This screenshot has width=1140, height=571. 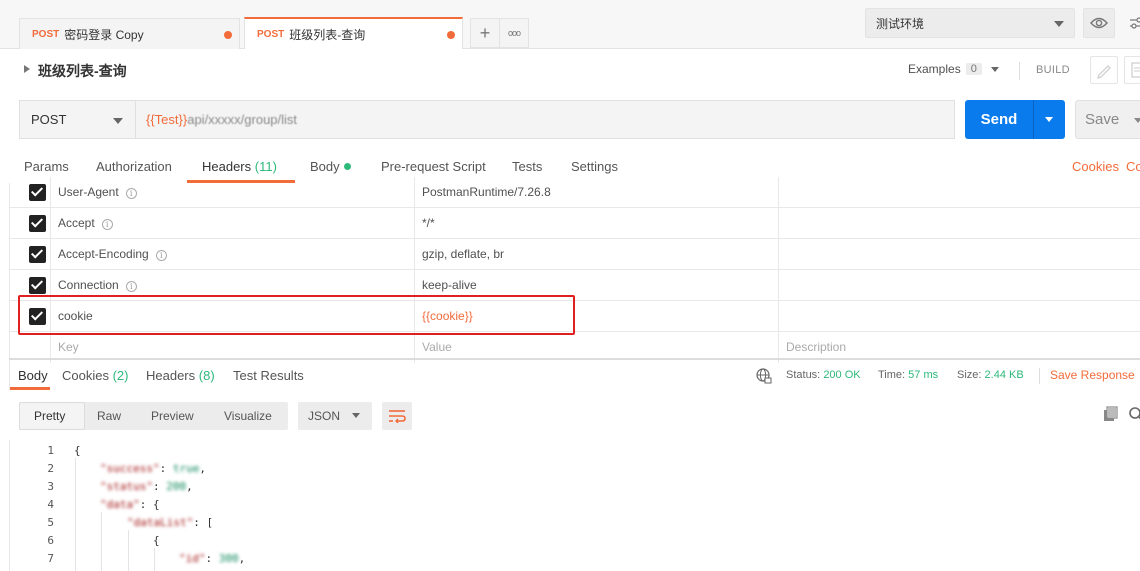 I want to click on tab-class-list: POST 班级列表-查询, so click(x=353, y=33).